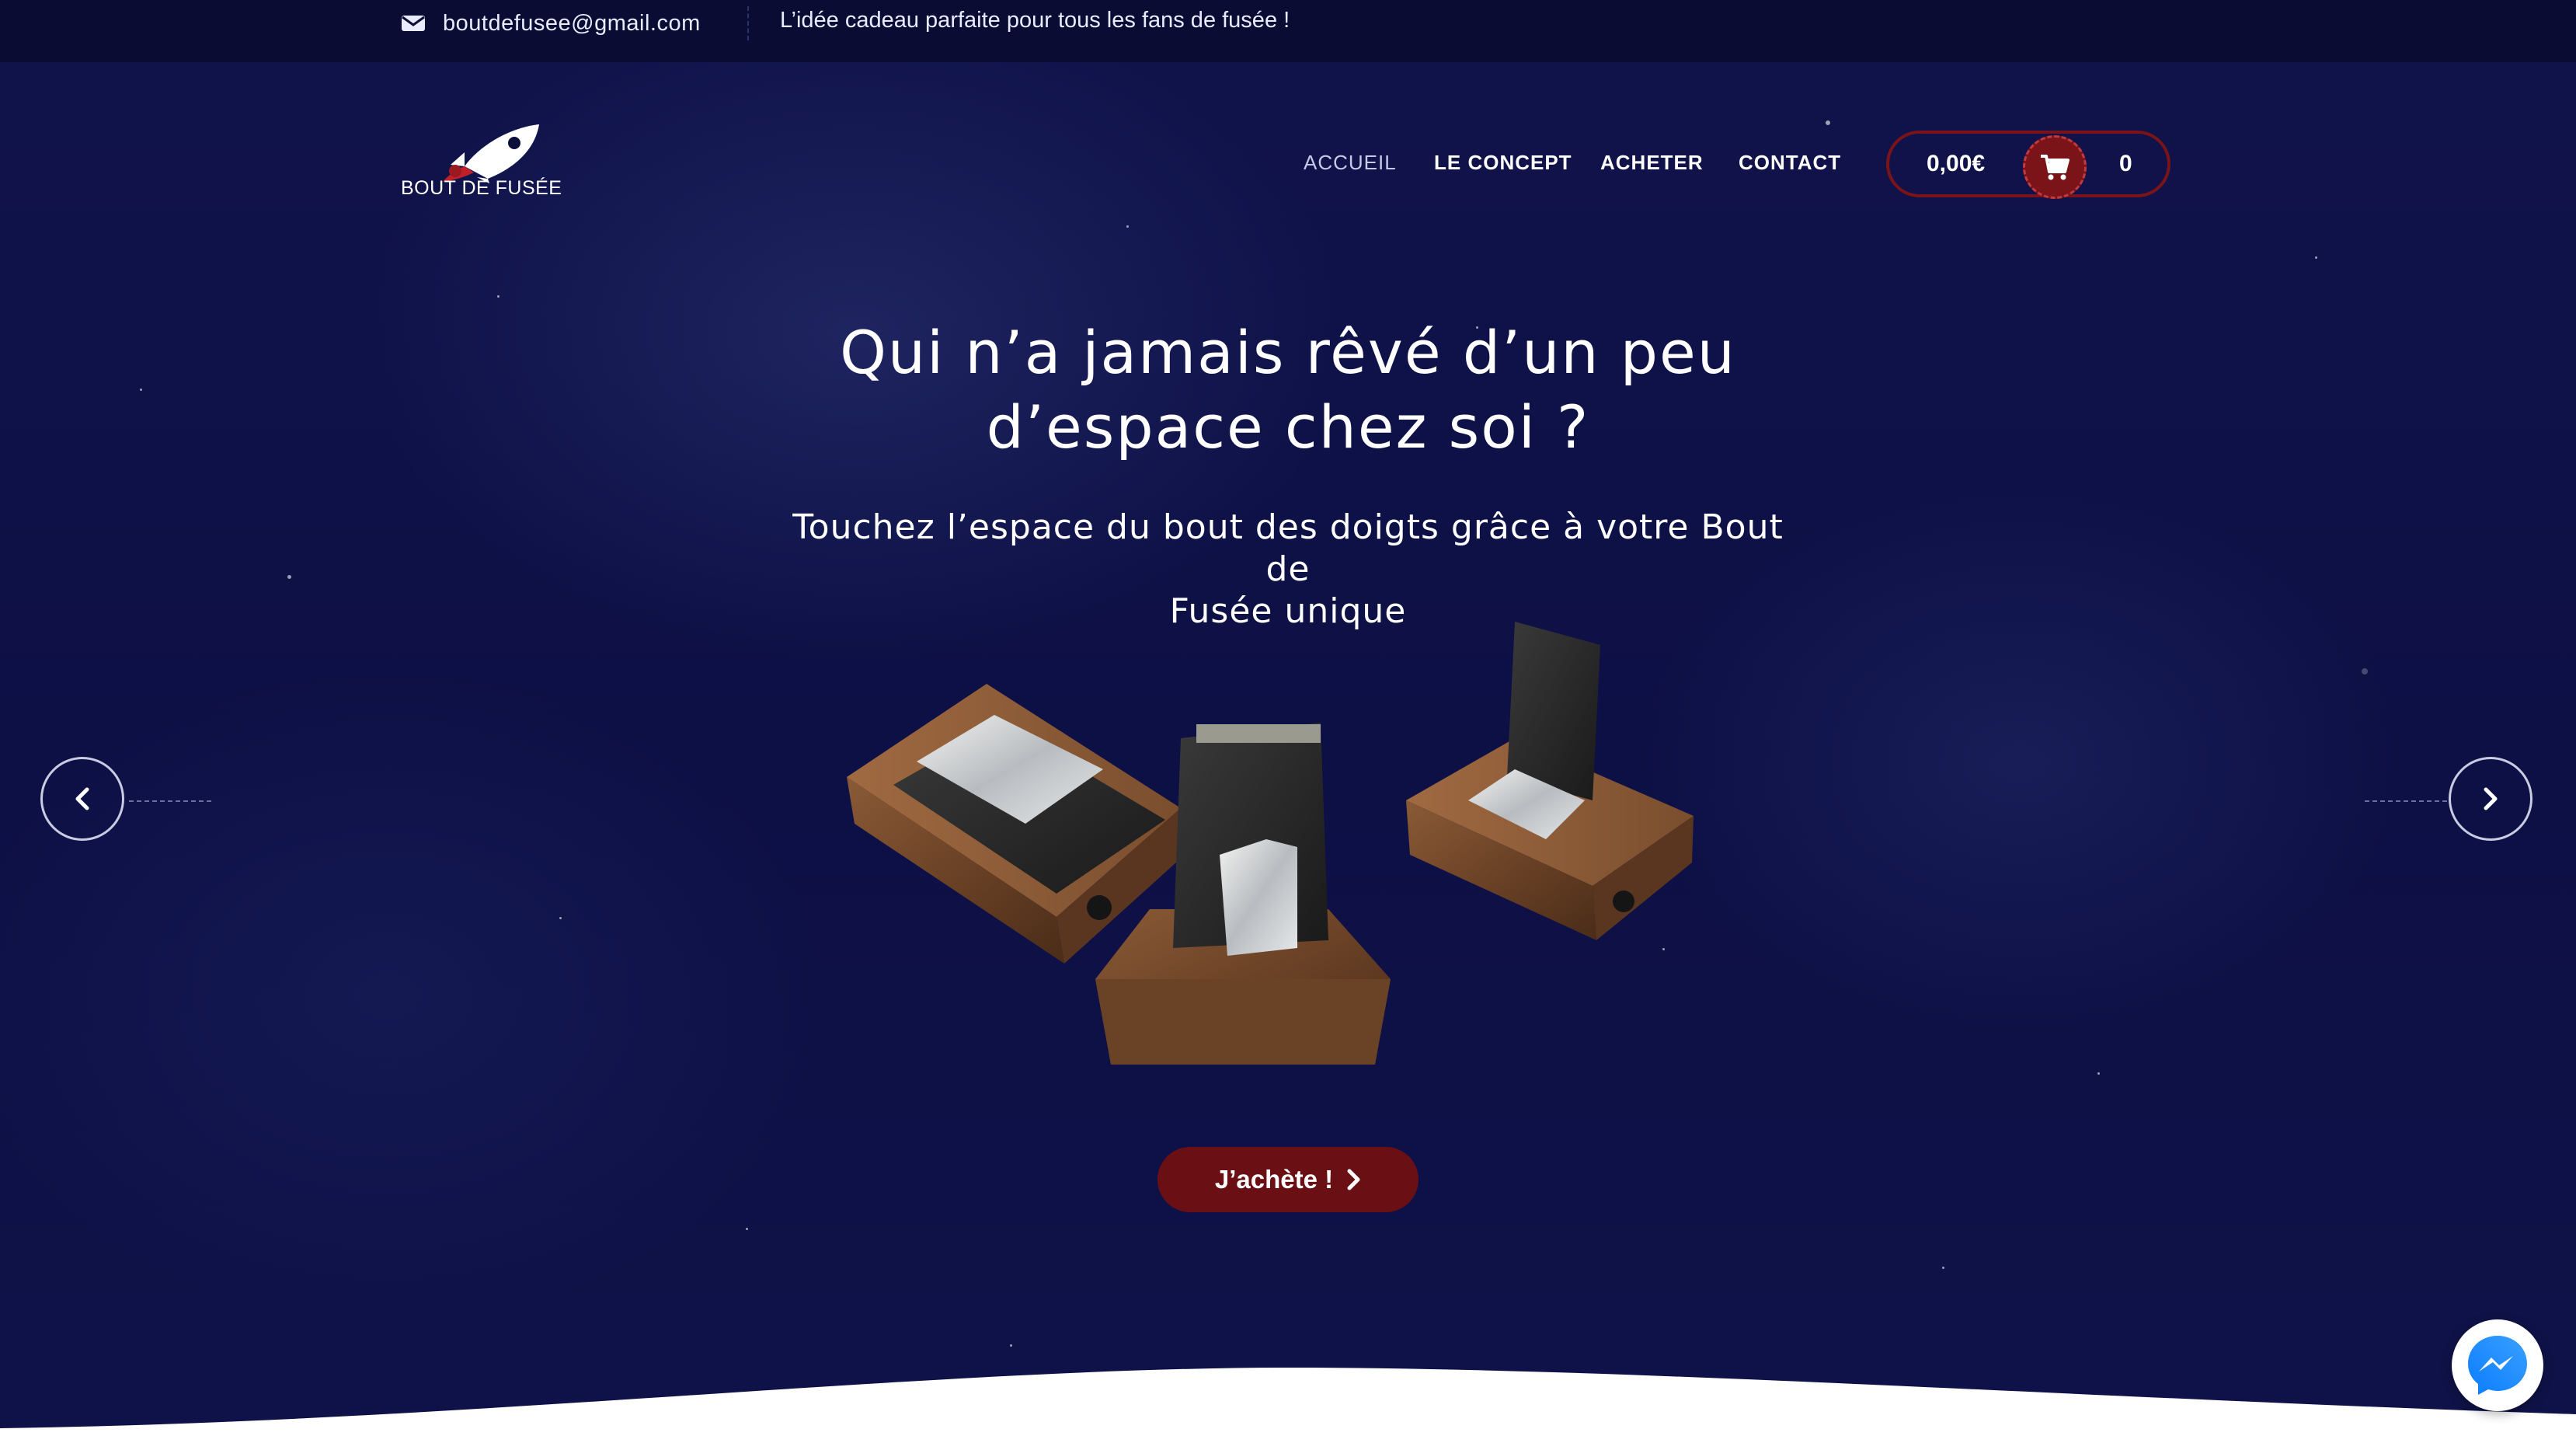  What do you see at coordinates (481, 188) in the screenshot?
I see `brand-name: BOUT DE FUSÉE` at bounding box center [481, 188].